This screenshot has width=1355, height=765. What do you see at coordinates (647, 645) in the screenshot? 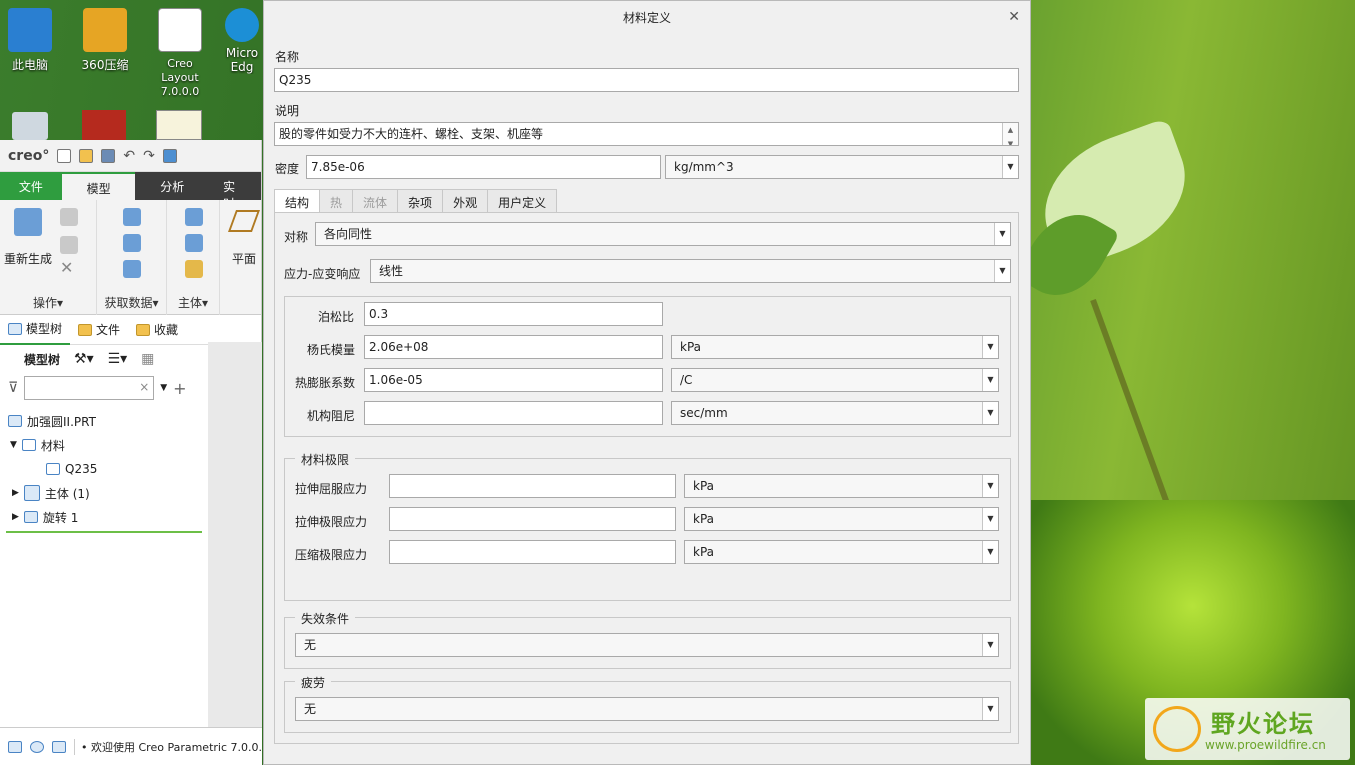
I see `failure-criteria-select: 无 ▼` at bounding box center [647, 645].